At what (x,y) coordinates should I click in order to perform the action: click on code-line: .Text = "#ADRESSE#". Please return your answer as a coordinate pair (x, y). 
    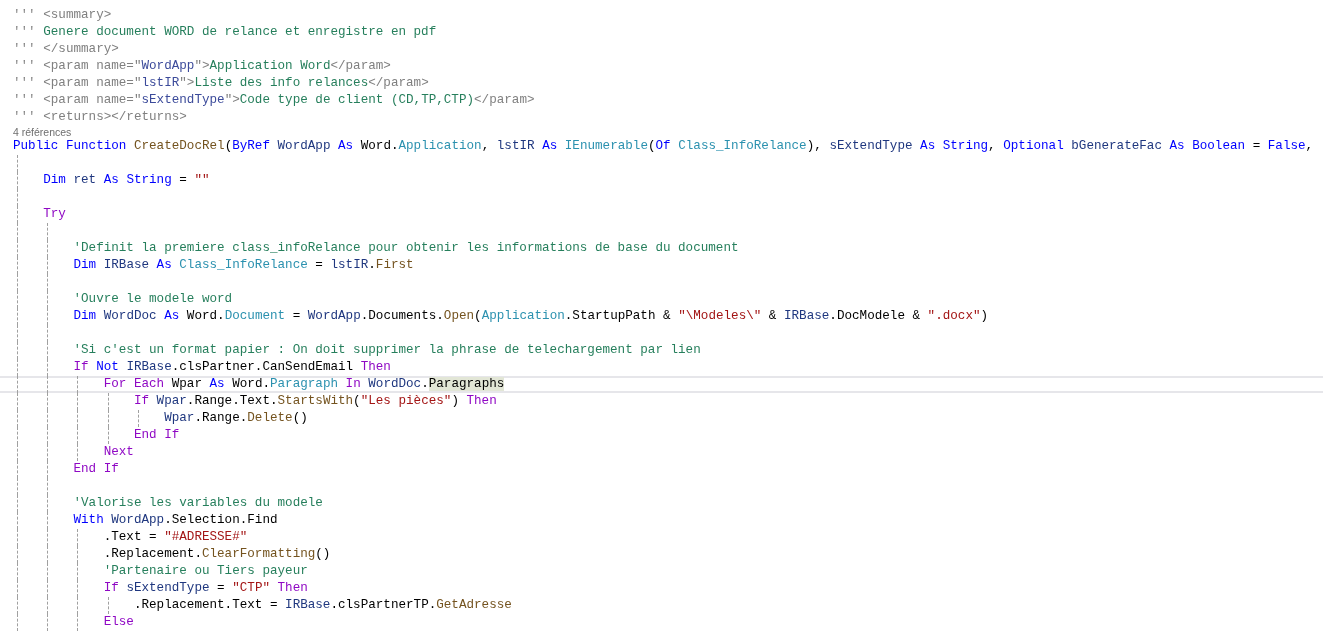
    Looking at the image, I should click on (175, 537).